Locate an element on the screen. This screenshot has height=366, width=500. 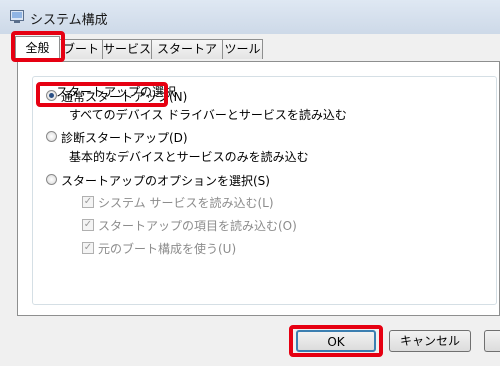
ok-button: OK is located at coordinates (336, 341).